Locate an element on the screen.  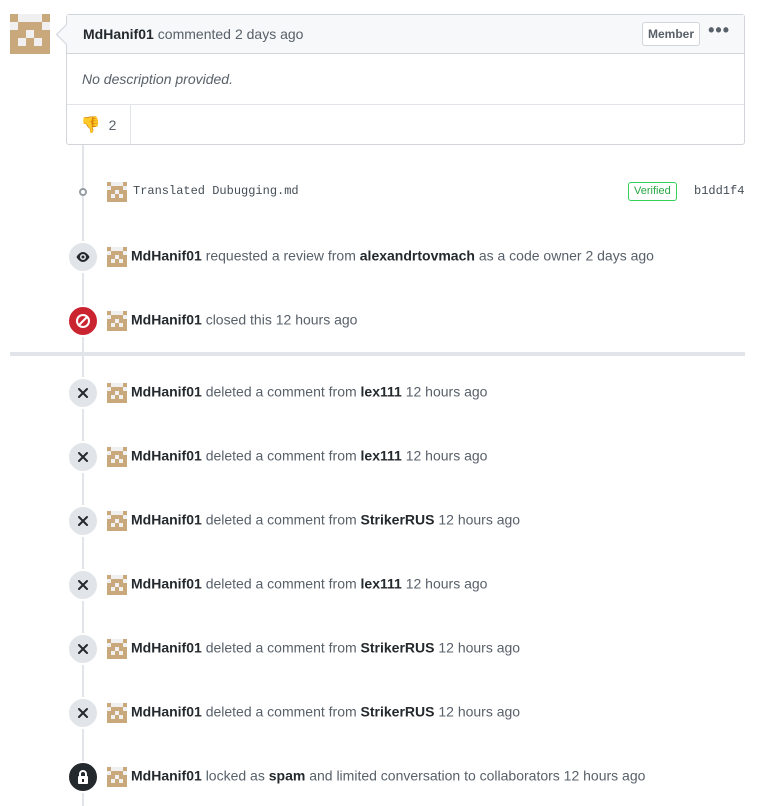
commit-icon is located at coordinates (83, 192).